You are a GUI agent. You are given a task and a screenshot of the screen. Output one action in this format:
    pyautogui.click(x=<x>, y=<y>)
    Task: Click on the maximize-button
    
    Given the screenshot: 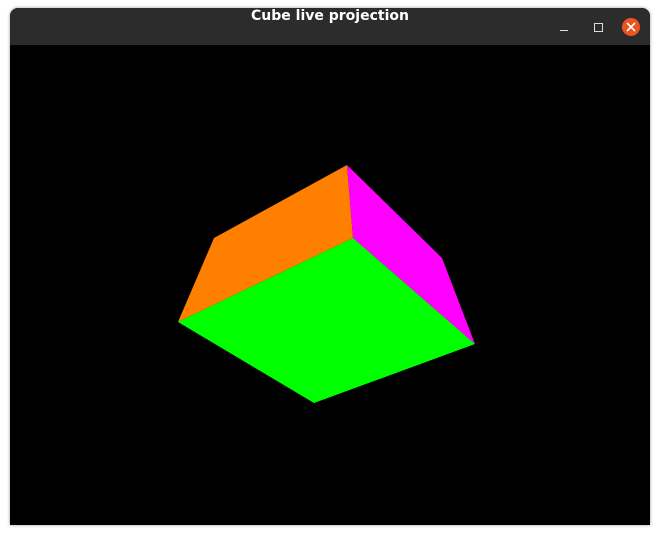 What is the action you would take?
    pyautogui.click(x=598, y=27)
    